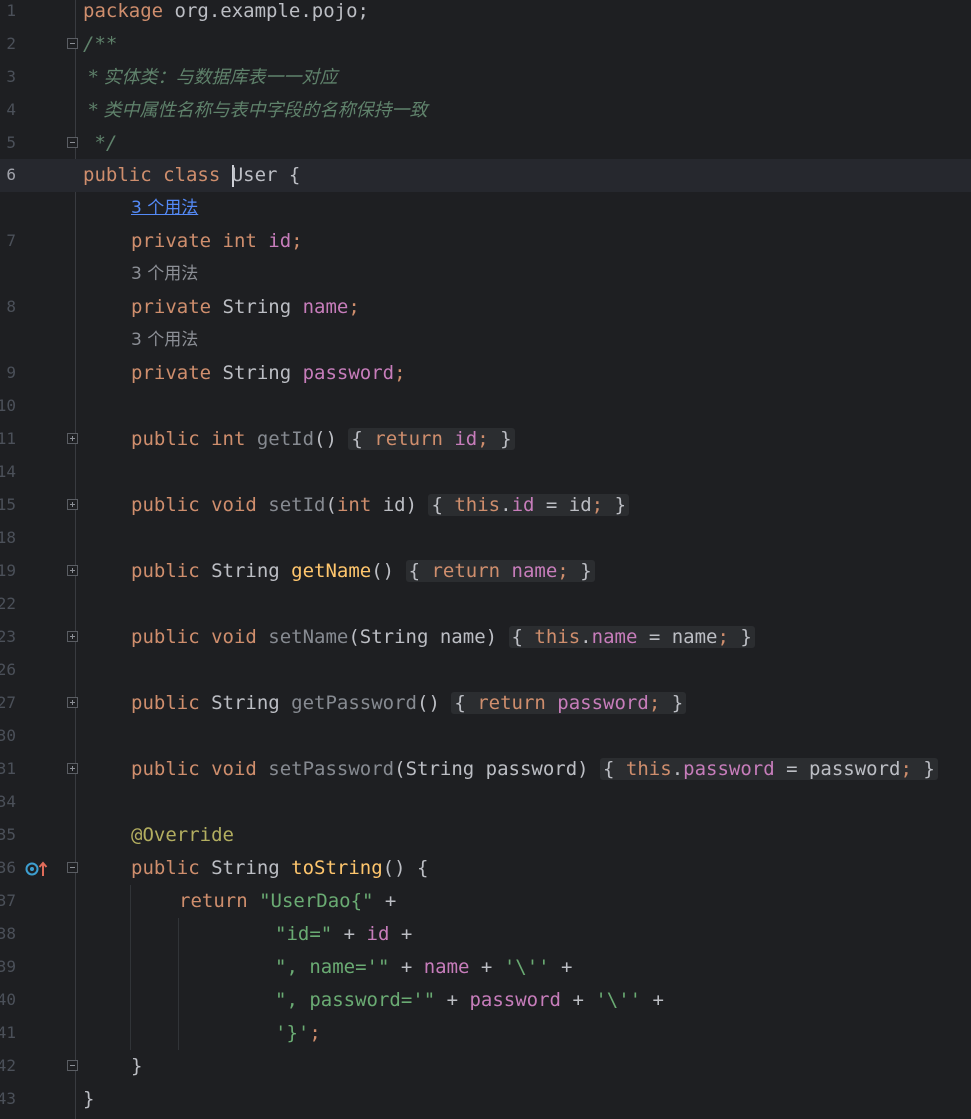 The width and height of the screenshot is (971, 1119). What do you see at coordinates (11, 306) in the screenshot?
I see `line-number: 8` at bounding box center [11, 306].